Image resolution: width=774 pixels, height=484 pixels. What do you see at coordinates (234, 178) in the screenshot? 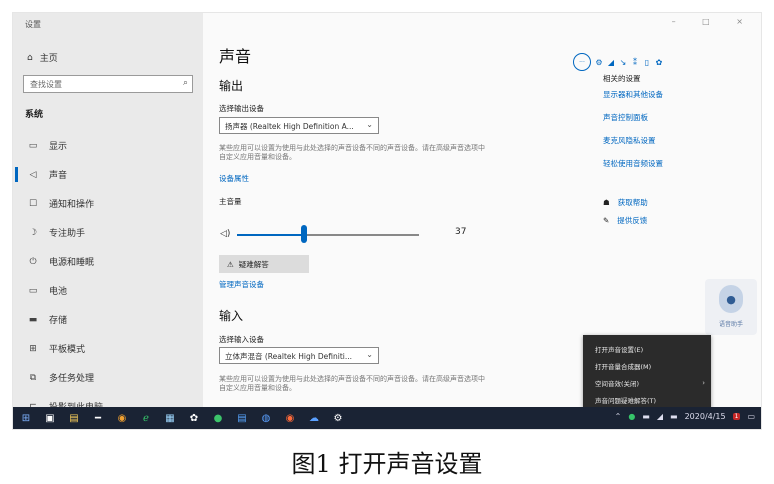
I see `device-properties-link: 设备属性` at bounding box center [234, 178].